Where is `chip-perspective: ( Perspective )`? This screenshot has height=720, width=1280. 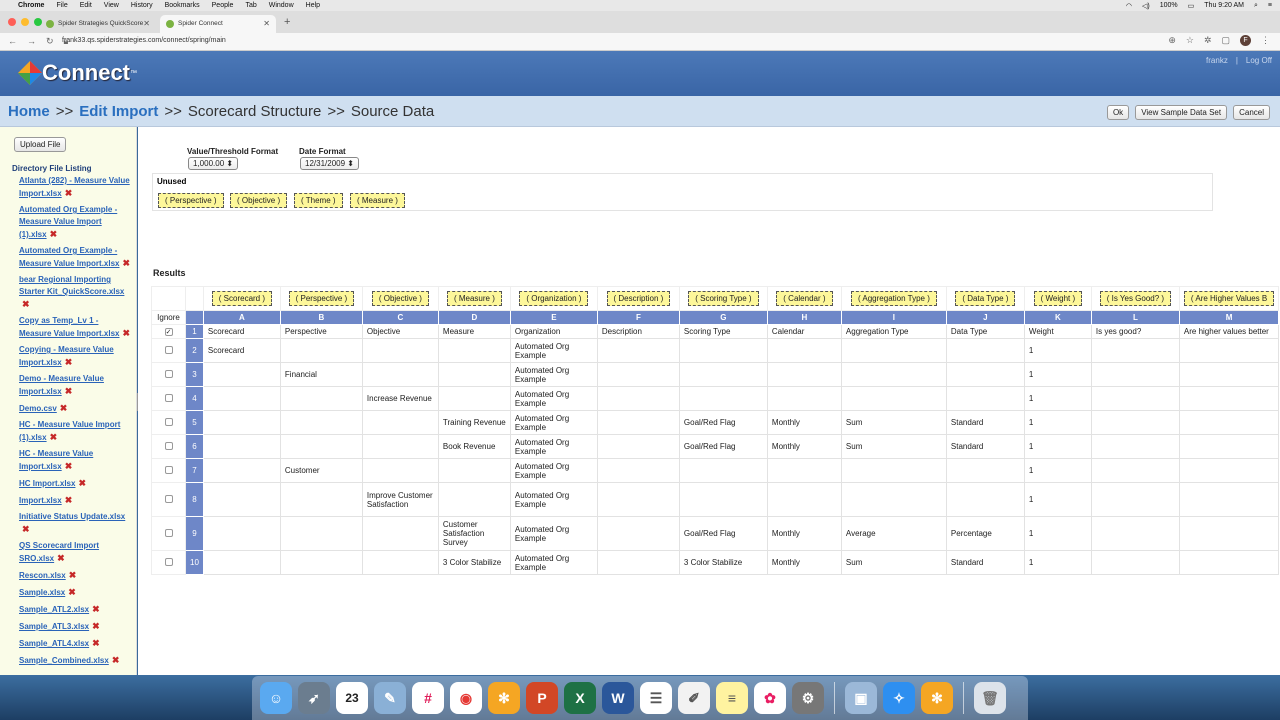
chip-perspective: ( Perspective ) is located at coordinates (191, 200).